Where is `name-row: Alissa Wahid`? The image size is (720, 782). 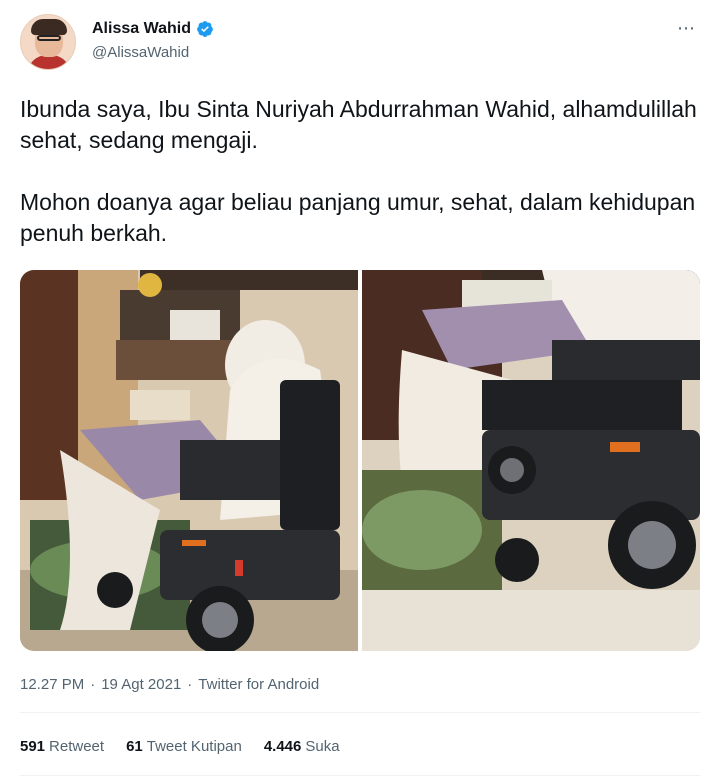
name-row: Alissa Wahid is located at coordinates (153, 29).